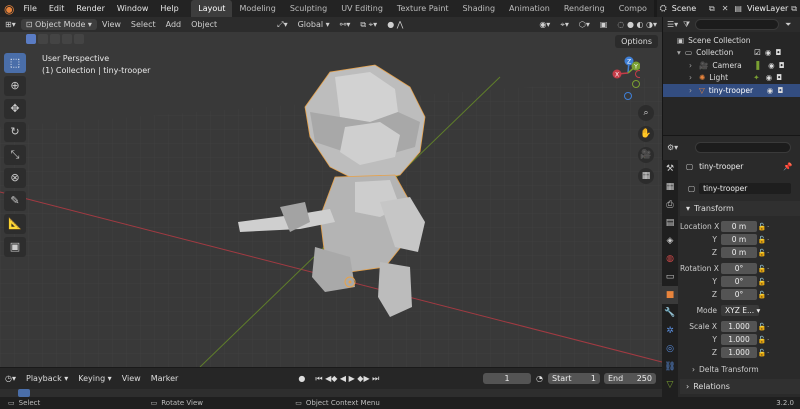  Describe the element at coordinates (15, 201) in the screenshot. I see `annotate-tool-icon: ✎` at that location.